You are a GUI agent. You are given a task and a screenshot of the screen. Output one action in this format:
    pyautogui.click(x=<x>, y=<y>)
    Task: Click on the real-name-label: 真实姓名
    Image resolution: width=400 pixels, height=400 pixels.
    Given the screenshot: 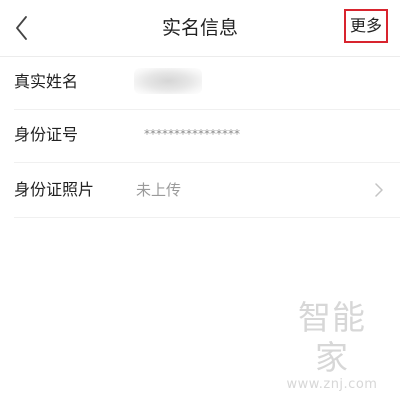 What is the action you would take?
    pyautogui.click(x=46, y=81)
    